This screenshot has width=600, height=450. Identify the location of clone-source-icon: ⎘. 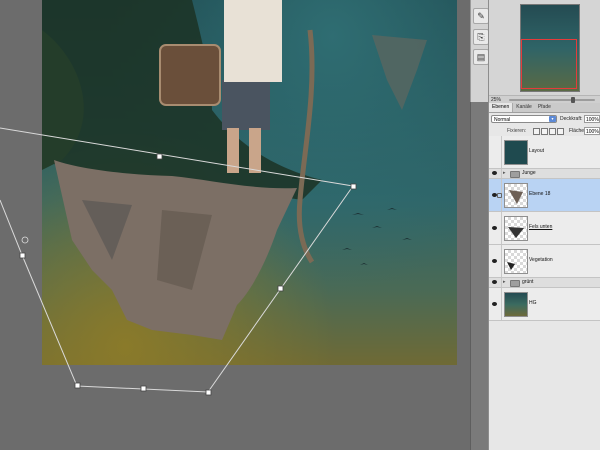
(481, 37).